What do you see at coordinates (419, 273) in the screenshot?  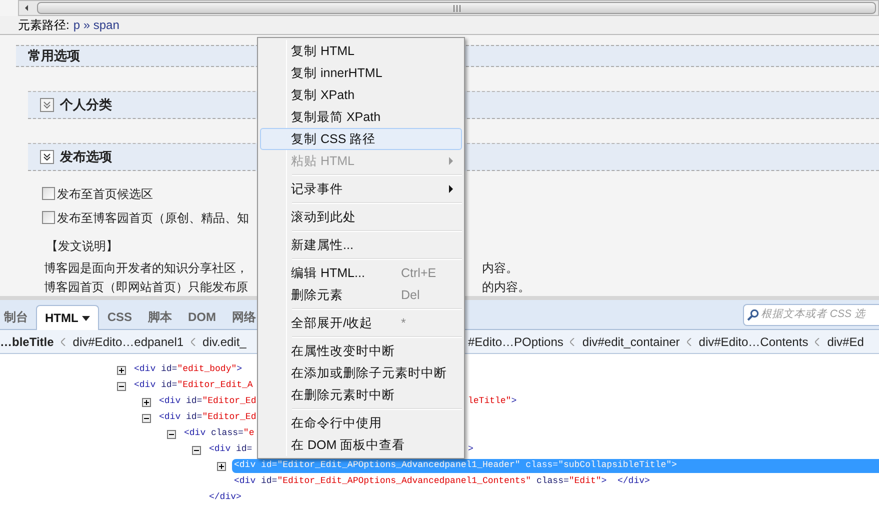 I see `shortcut-text: Ctrl+E` at bounding box center [419, 273].